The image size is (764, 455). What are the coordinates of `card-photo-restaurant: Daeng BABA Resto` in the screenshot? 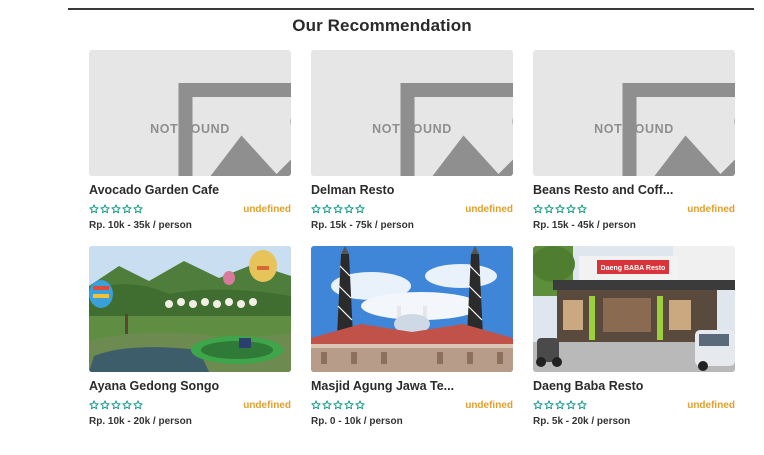 It's located at (634, 309).